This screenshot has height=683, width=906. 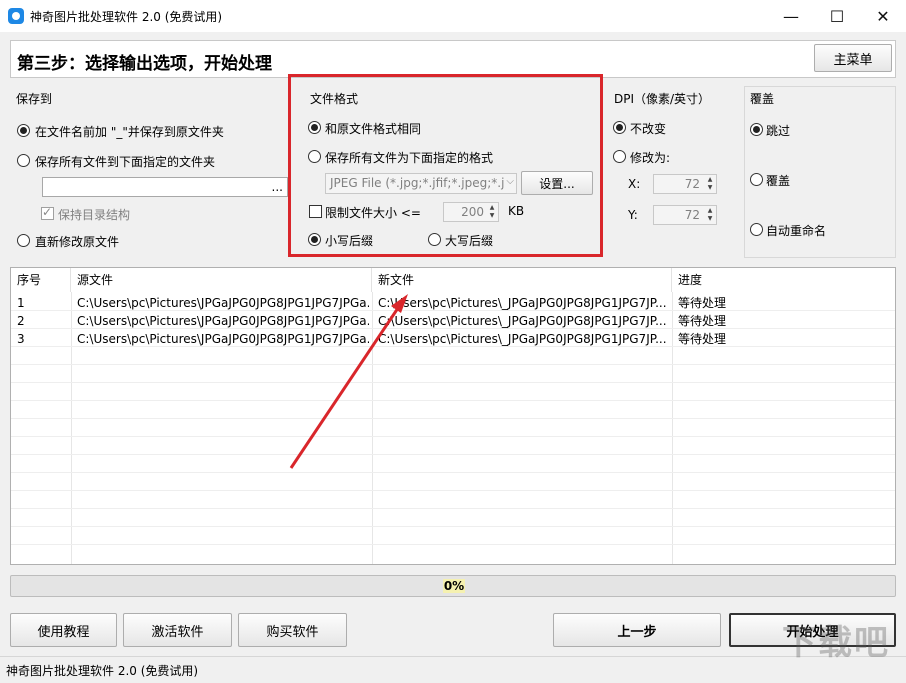 What do you see at coordinates (453, 669) in the screenshot?
I see `status-bar: 神奇图片批处理软件 2.0 (免费试用)` at bounding box center [453, 669].